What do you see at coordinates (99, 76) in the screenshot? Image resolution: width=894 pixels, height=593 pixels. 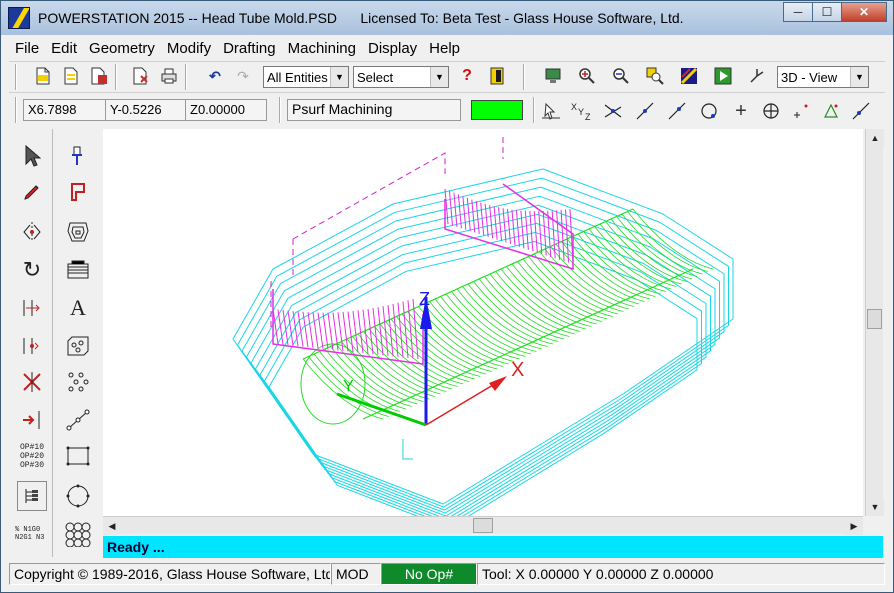 I see `save-file-icon` at bounding box center [99, 76].